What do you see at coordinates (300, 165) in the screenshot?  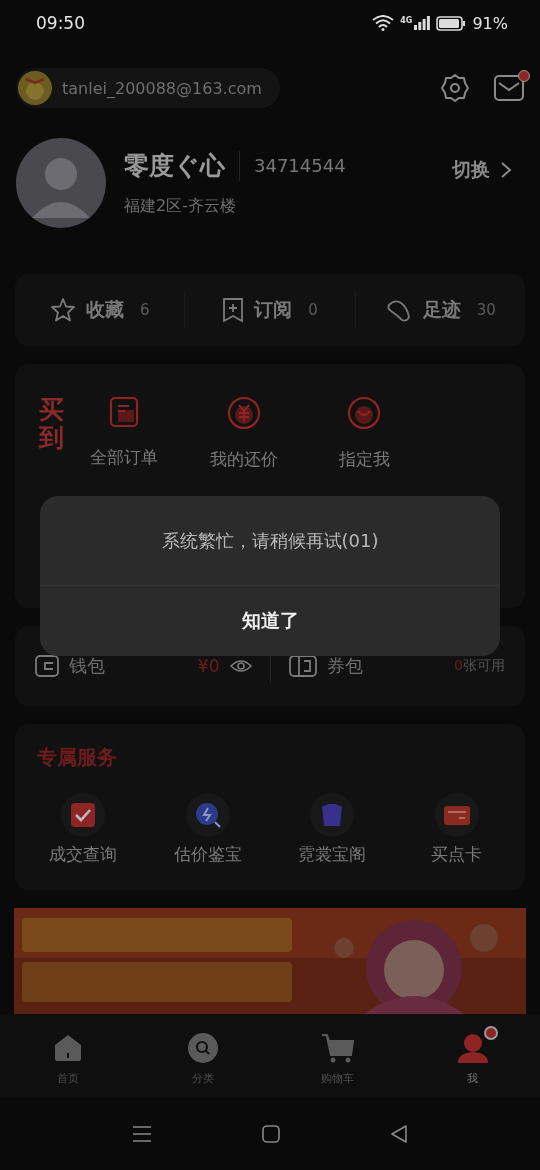 I see `user-id: 34714544` at bounding box center [300, 165].